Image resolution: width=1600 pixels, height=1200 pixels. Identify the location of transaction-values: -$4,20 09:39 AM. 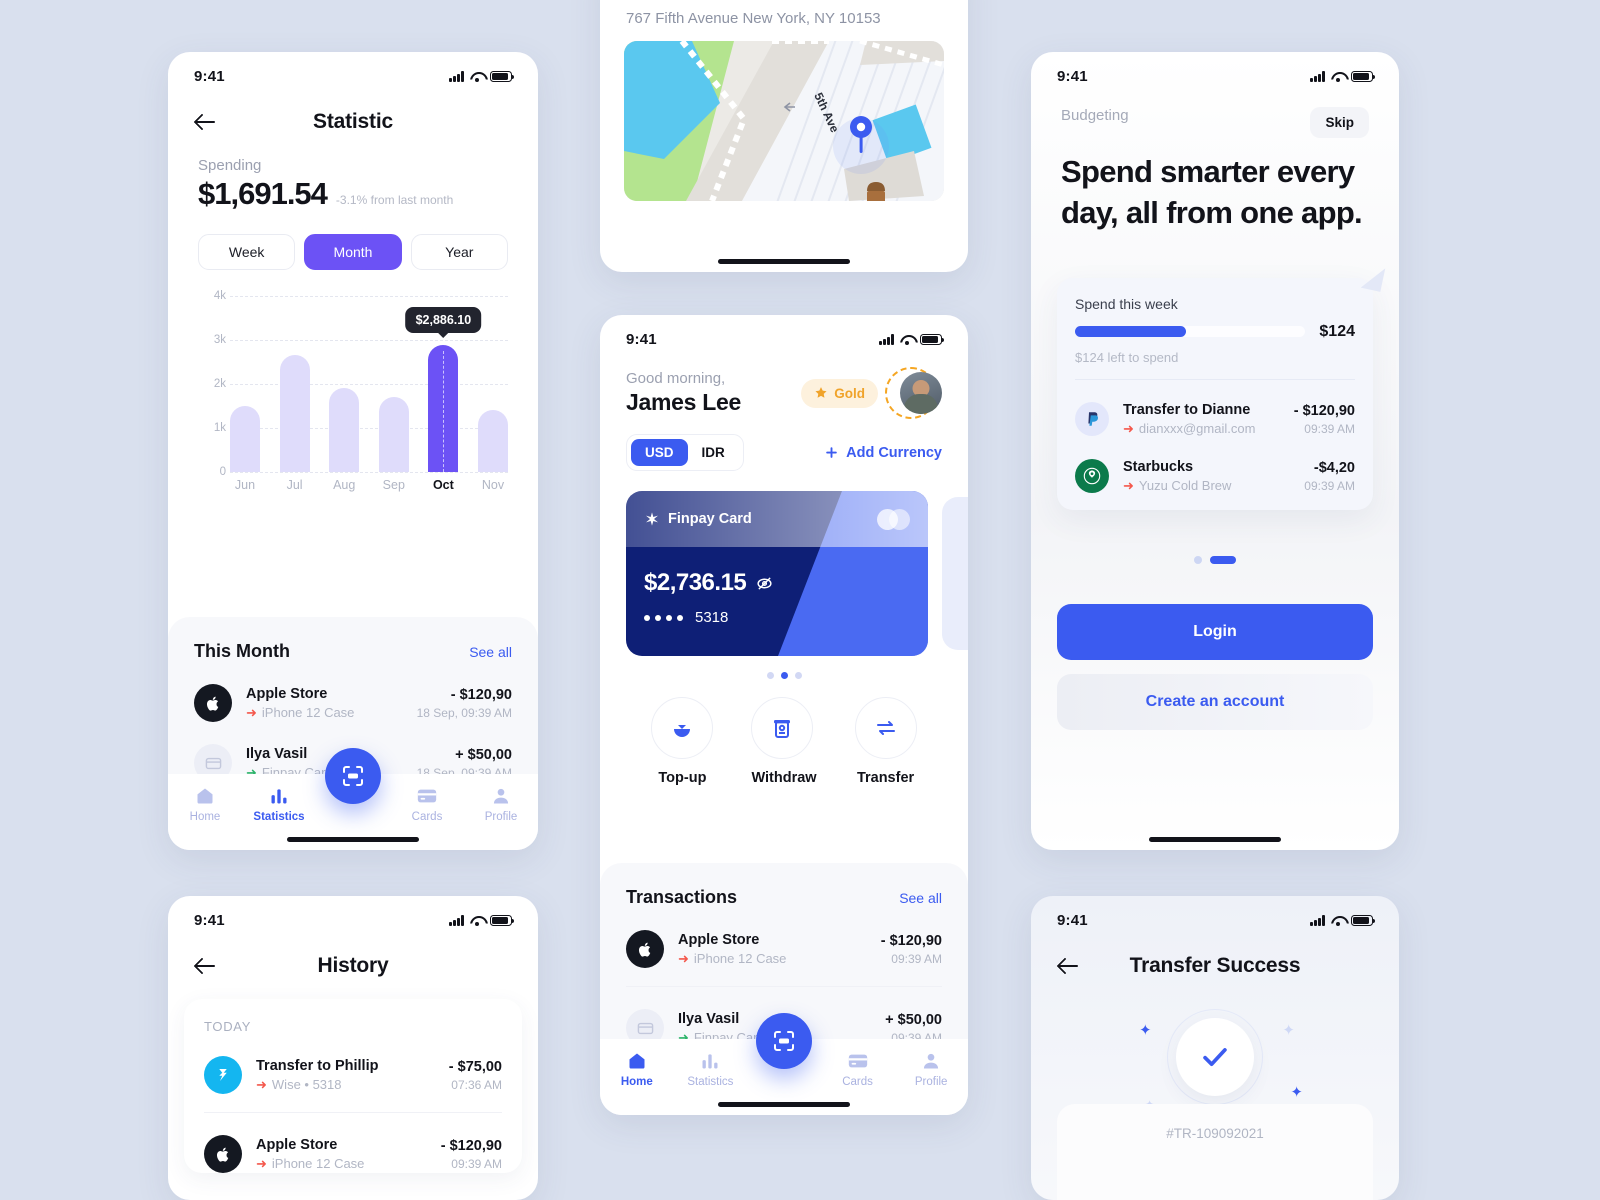
(1329, 476).